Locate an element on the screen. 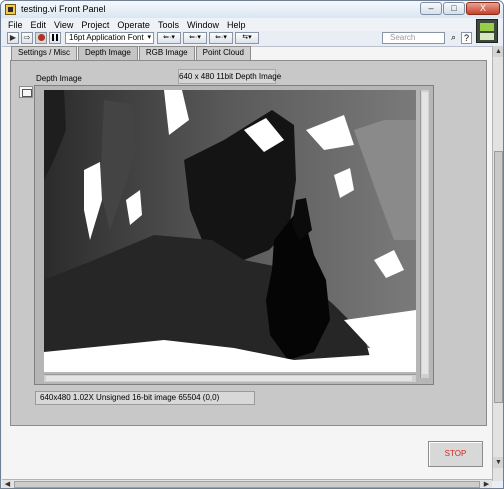 The height and width of the screenshot is (489, 504). tab-settings-misc: Settings / Misc is located at coordinates (44, 53).